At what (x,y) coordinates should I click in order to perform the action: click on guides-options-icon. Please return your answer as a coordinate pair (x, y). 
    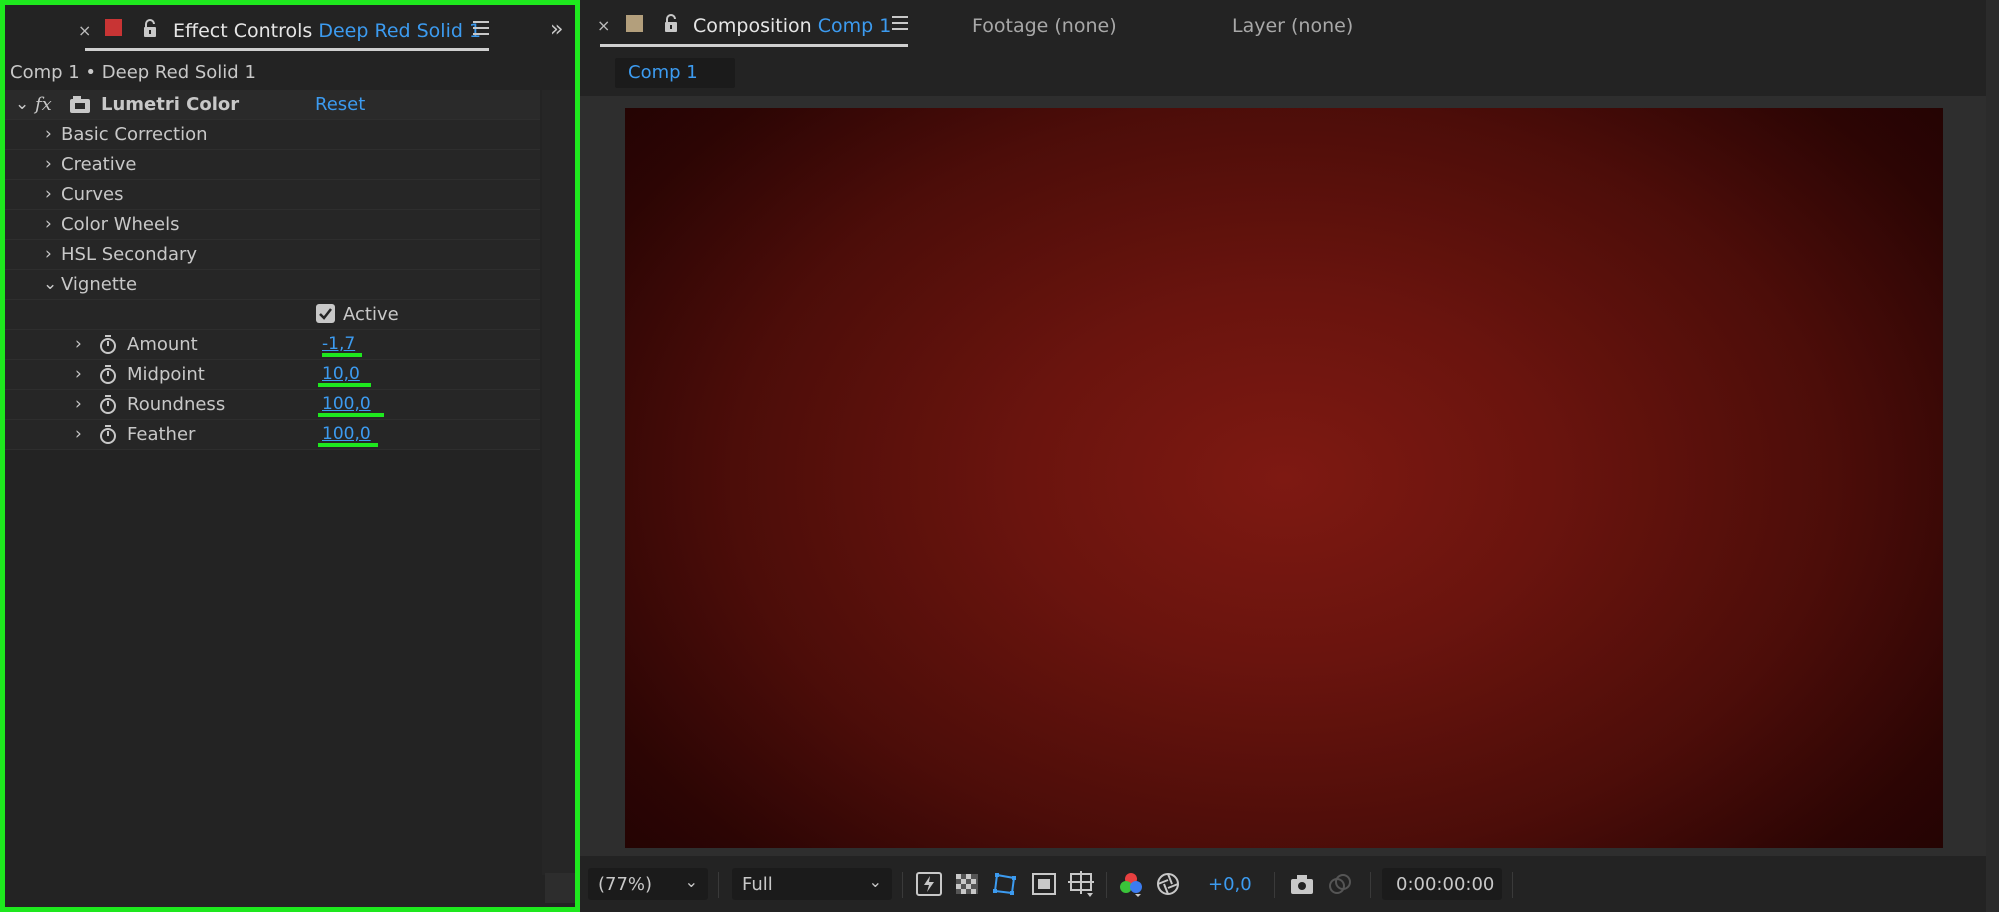
    Looking at the image, I should click on (1082, 884).